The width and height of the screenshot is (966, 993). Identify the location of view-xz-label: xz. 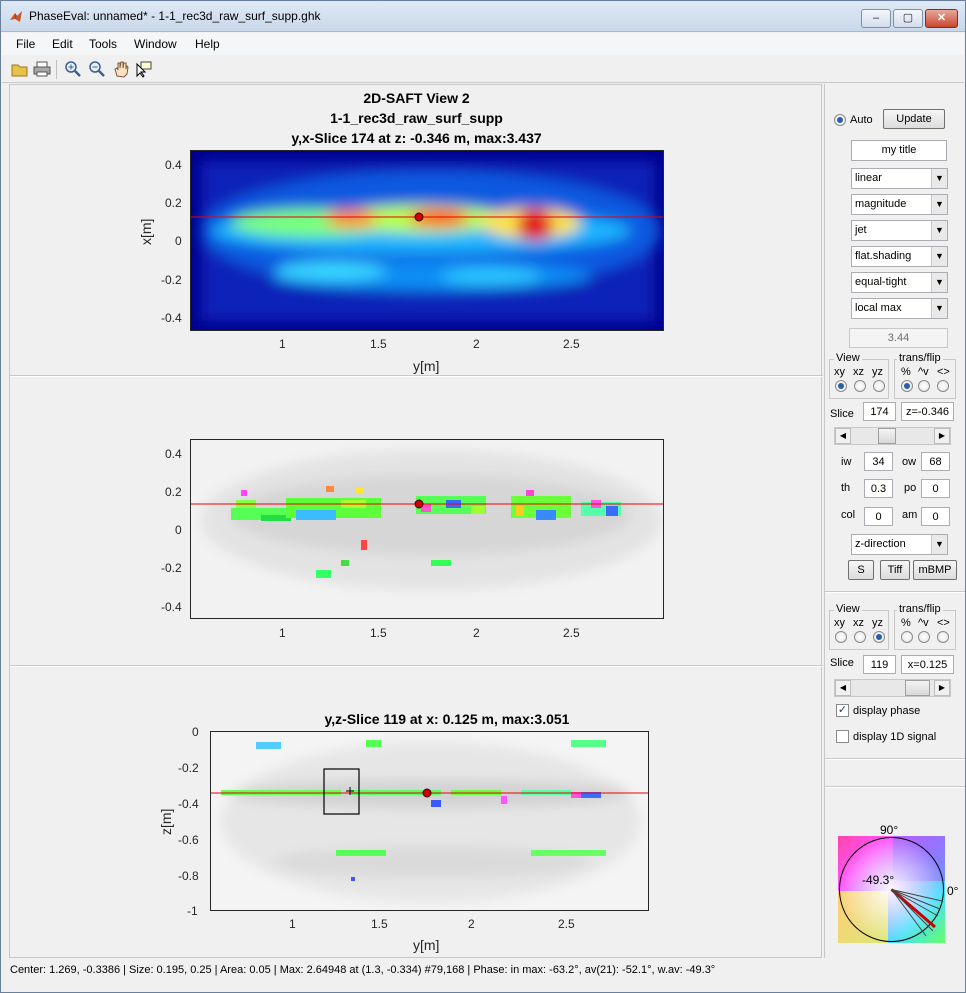
(858, 623).